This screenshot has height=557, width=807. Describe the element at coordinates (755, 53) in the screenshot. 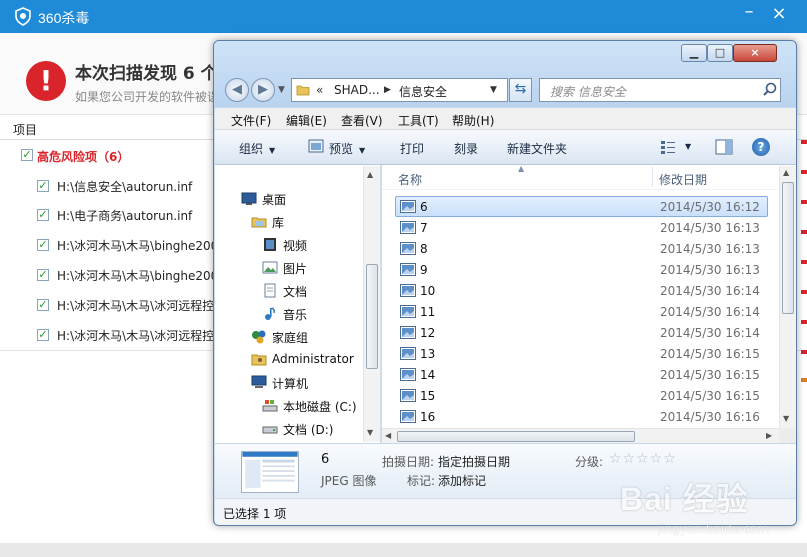

I see `window-close-button: ×` at that location.